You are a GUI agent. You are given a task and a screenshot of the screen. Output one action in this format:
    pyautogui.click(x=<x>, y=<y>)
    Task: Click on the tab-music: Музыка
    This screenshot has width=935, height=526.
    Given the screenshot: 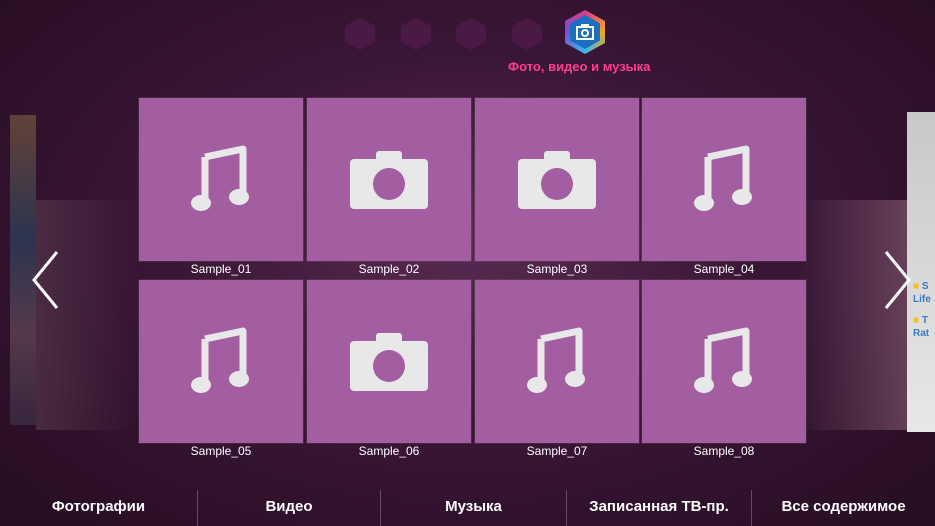 What is the action you would take?
    pyautogui.click(x=473, y=506)
    